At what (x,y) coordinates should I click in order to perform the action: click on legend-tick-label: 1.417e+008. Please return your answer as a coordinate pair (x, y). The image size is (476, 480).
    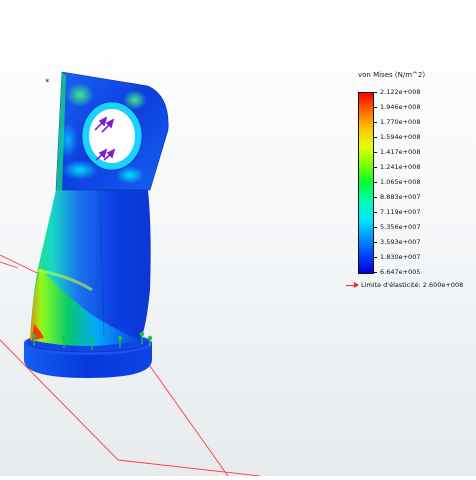
    Looking at the image, I should click on (400, 152).